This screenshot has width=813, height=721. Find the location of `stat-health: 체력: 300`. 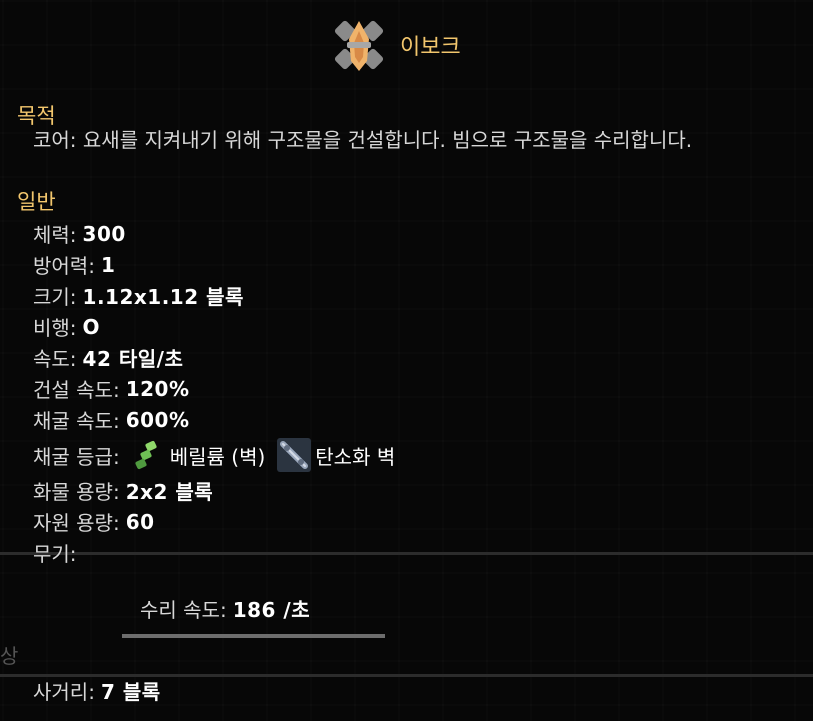

stat-health: 체력: 300 is located at coordinates (214, 233).